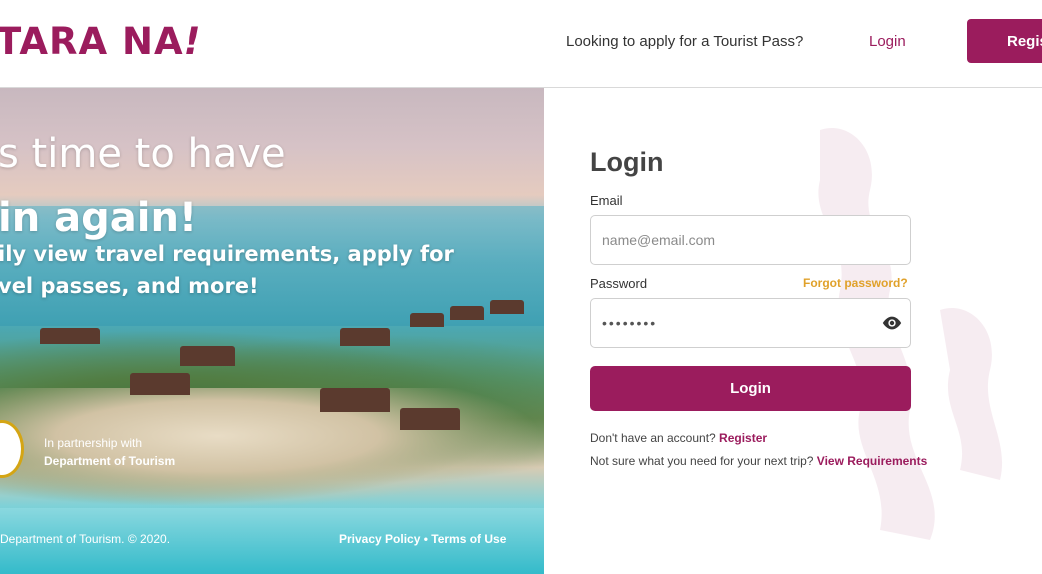 This screenshot has width=1042, height=574. Describe the element at coordinates (227, 254) in the screenshot. I see `hero-sub-line1: ily view travel requirements, apply for` at that location.